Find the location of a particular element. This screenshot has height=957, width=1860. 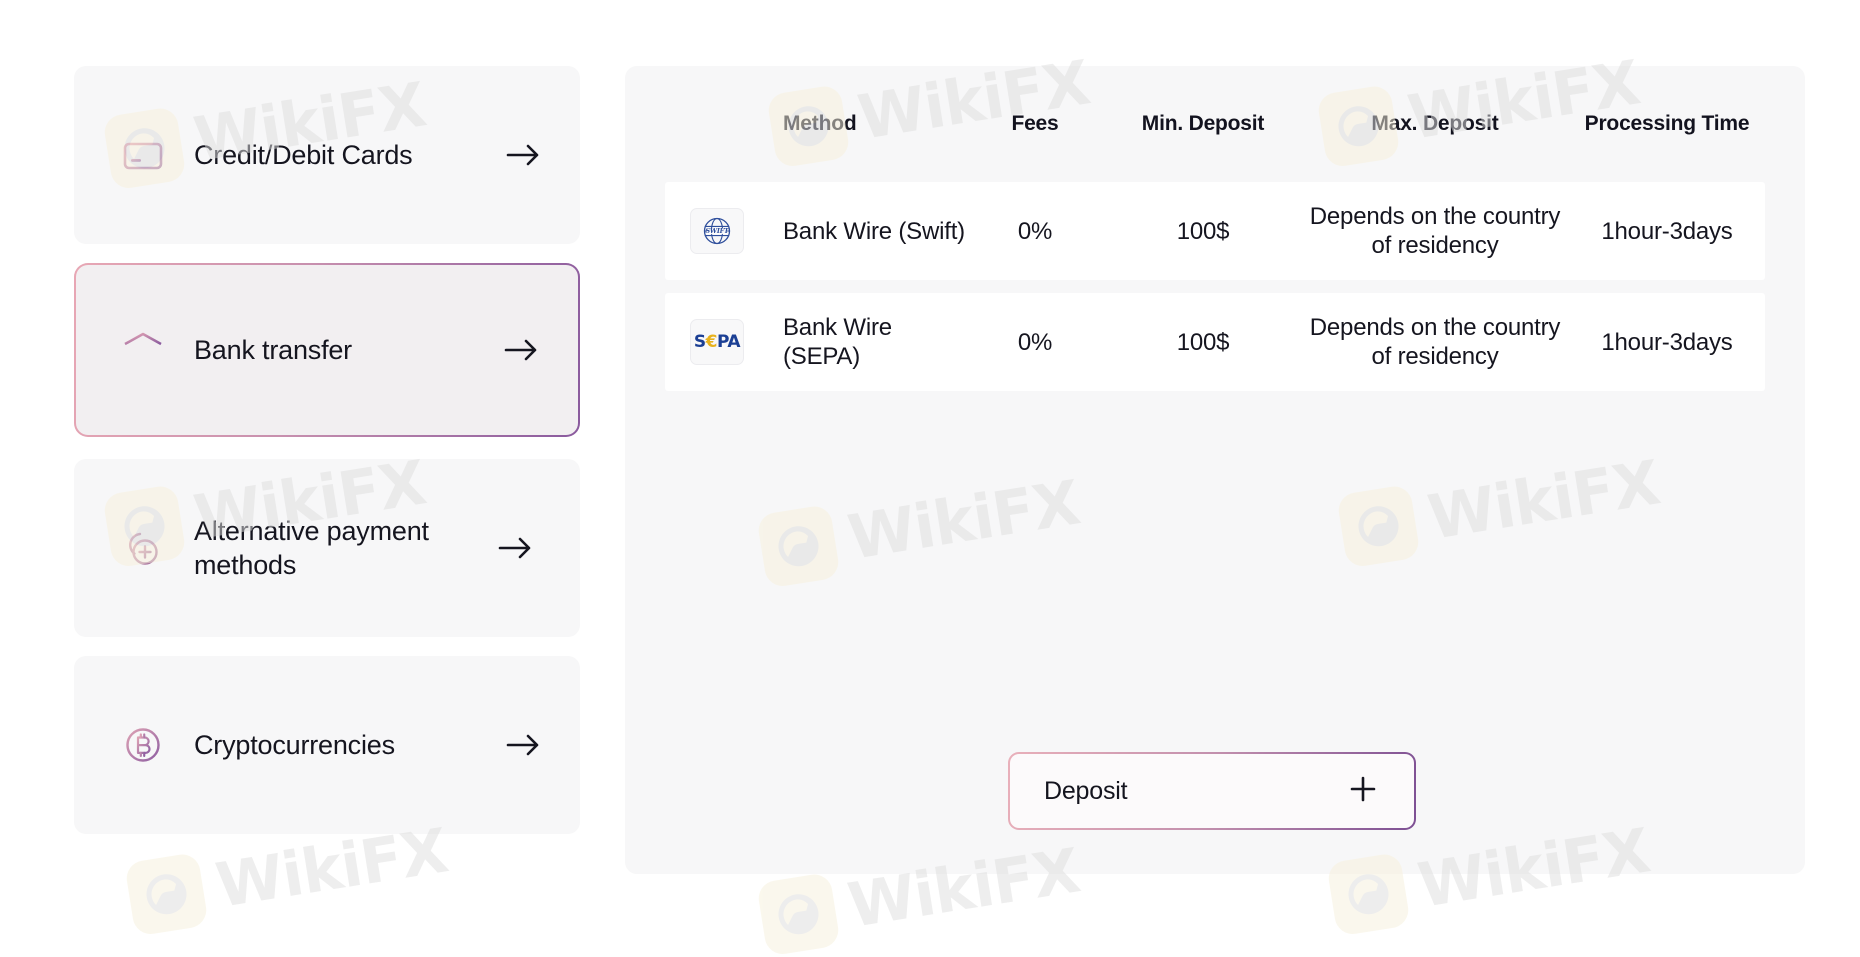

sepa-logo-icon: S€PA is located at coordinates (717, 342).